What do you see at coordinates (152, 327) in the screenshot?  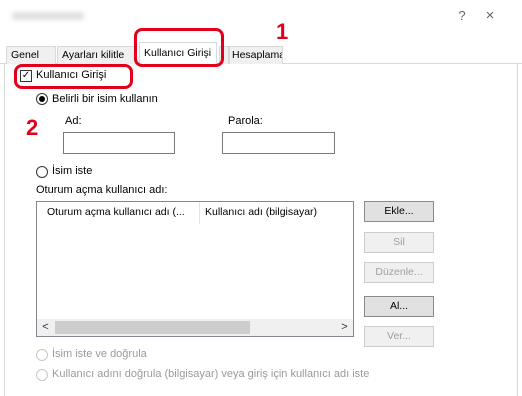 I see `scrollbar-thumb` at bounding box center [152, 327].